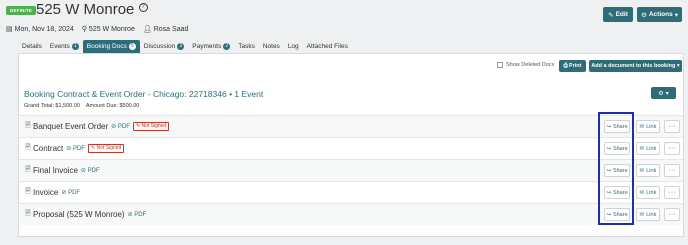 The width and height of the screenshot is (688, 245). I want to click on print-button: ⎙ Print, so click(572, 66).